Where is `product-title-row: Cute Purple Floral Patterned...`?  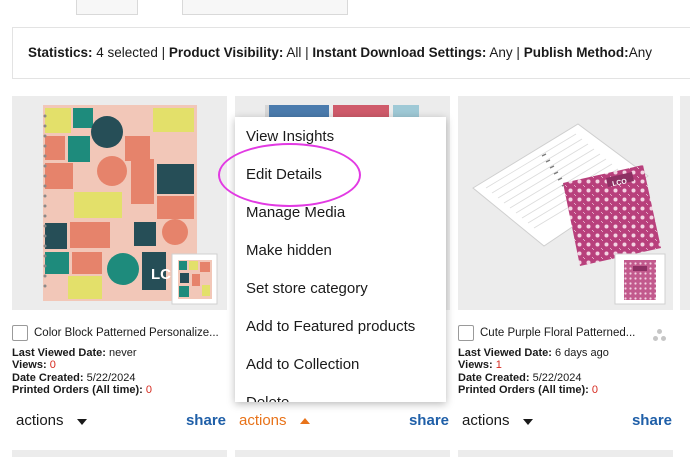
product-title-row: Cute Purple Floral Patterned... is located at coordinates (565, 333).